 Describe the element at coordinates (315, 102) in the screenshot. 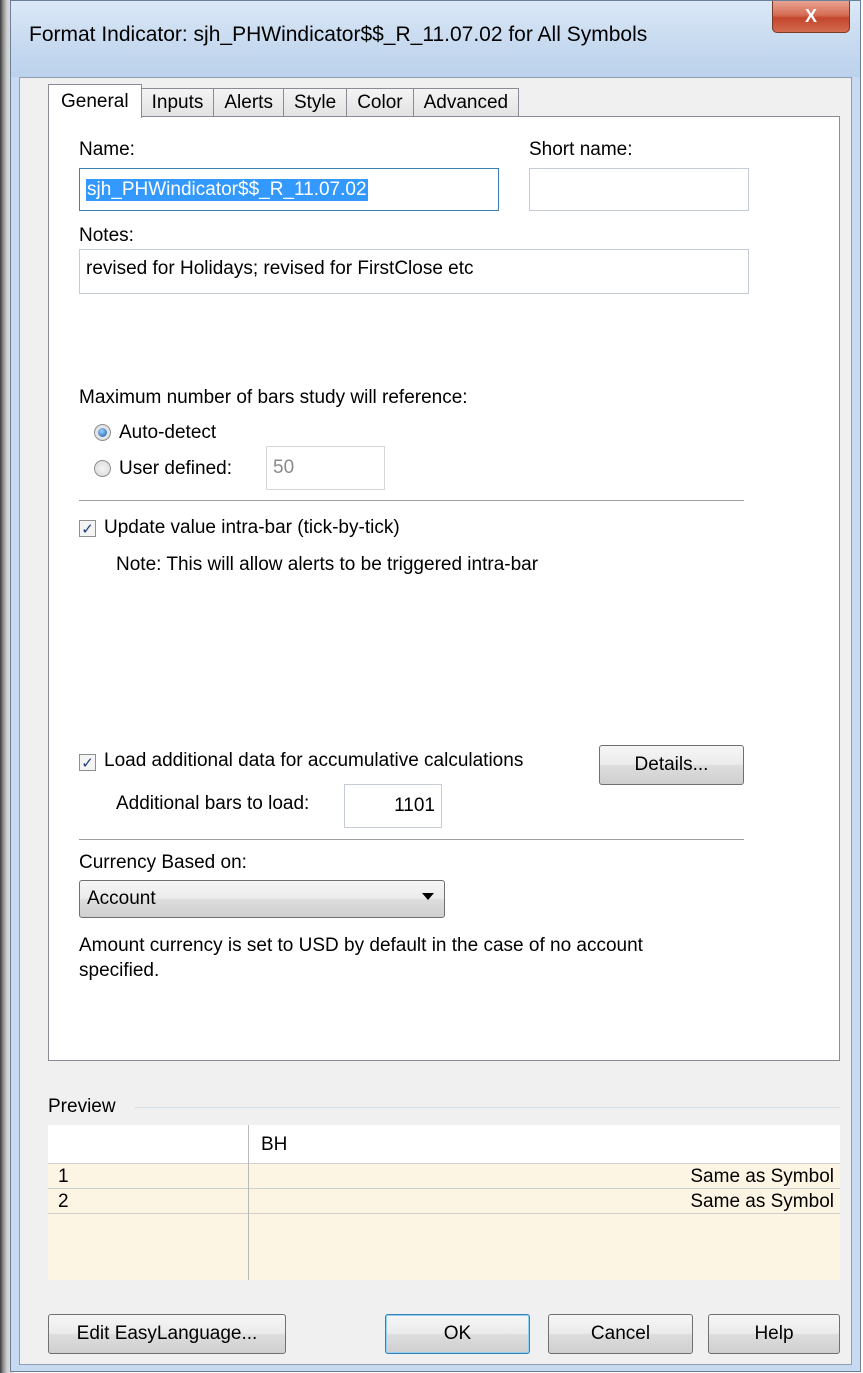

I see `tab-style: Style` at that location.